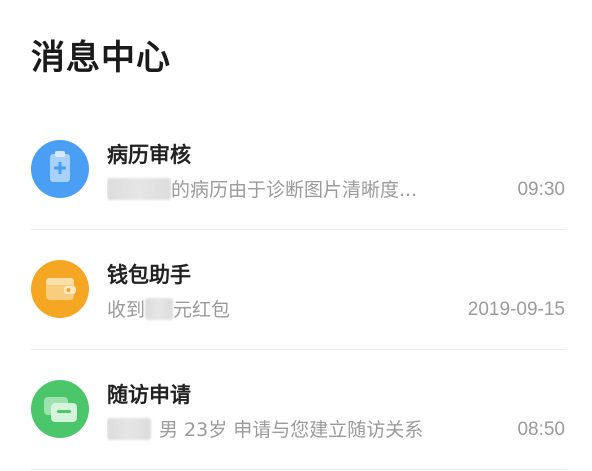 The image size is (592, 471). I want to click on message-preview-text: 男 23岁 申请与您建立随访关系, so click(291, 430).